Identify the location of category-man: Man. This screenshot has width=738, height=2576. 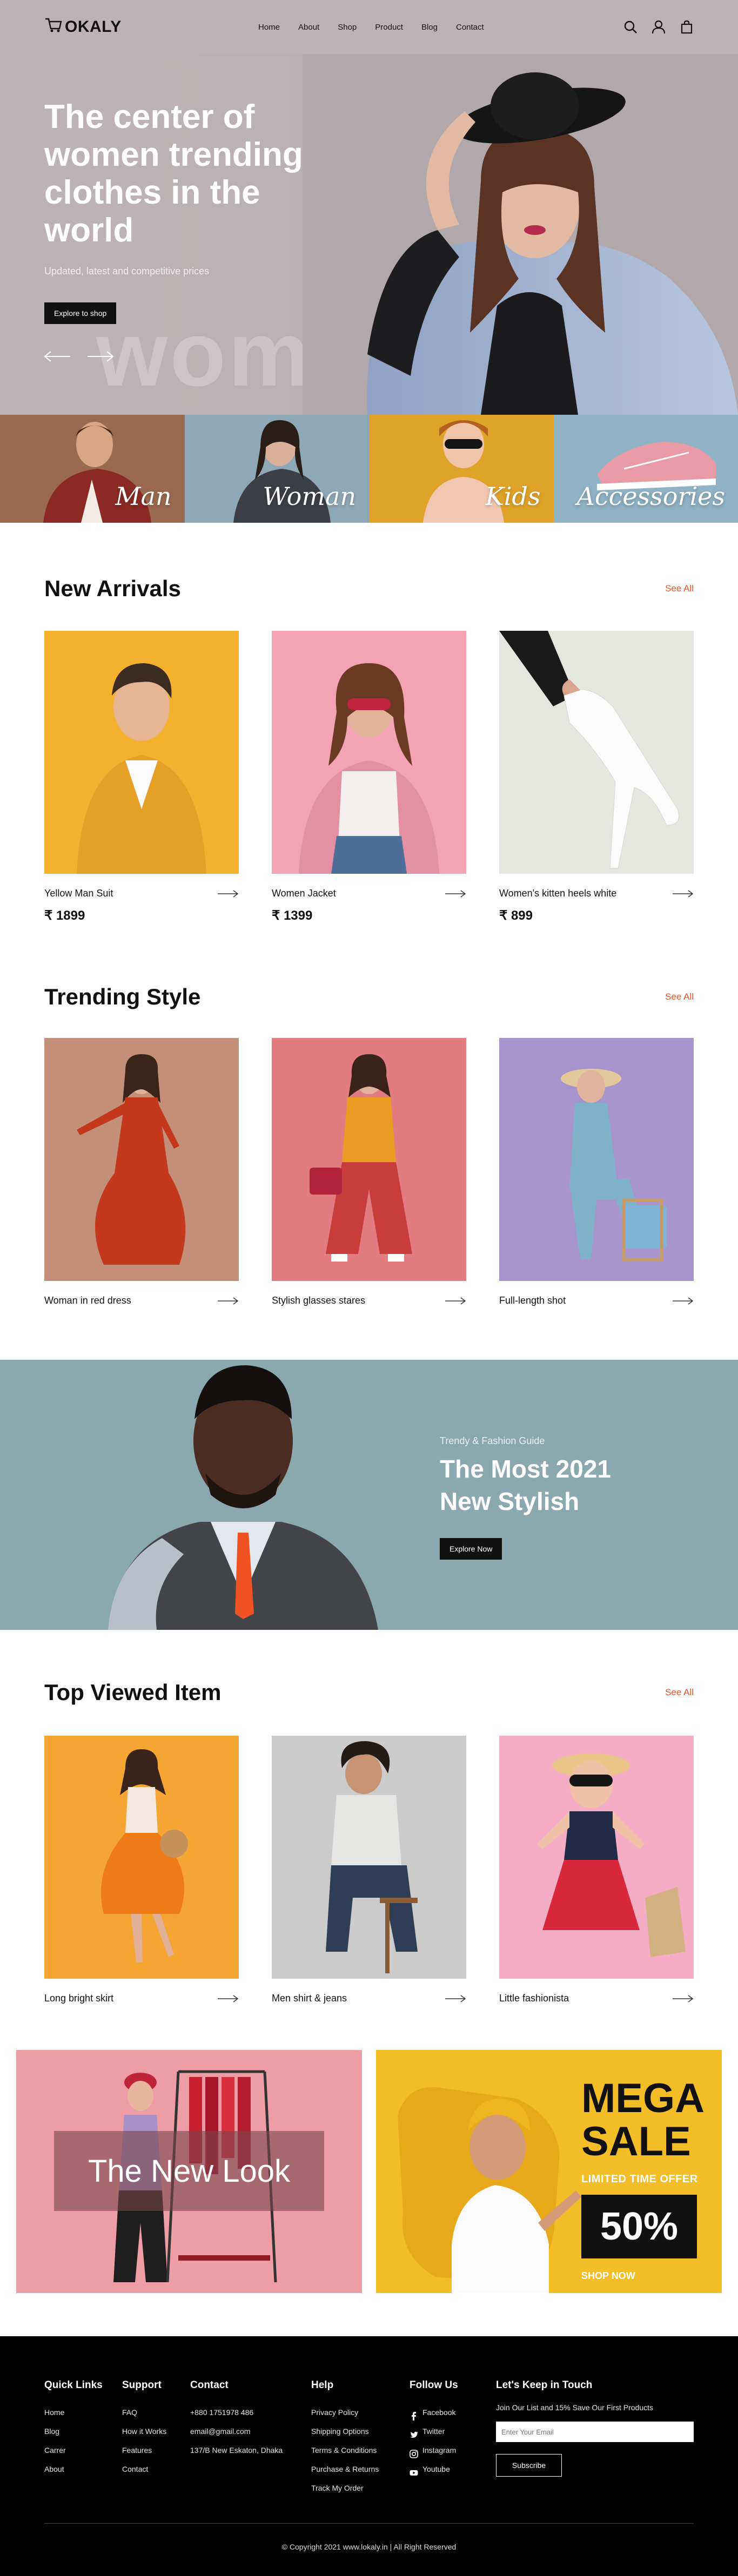
(92, 469).